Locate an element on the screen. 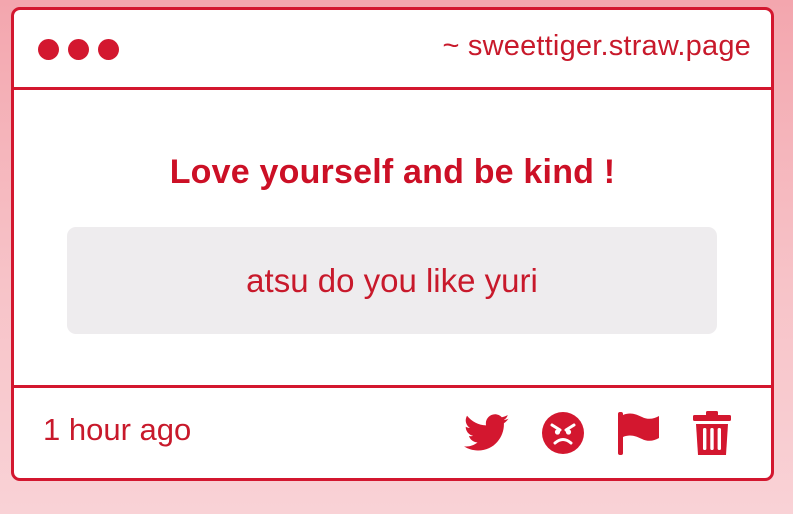 The image size is (793, 514). window-dot-maximize is located at coordinates (108, 49).